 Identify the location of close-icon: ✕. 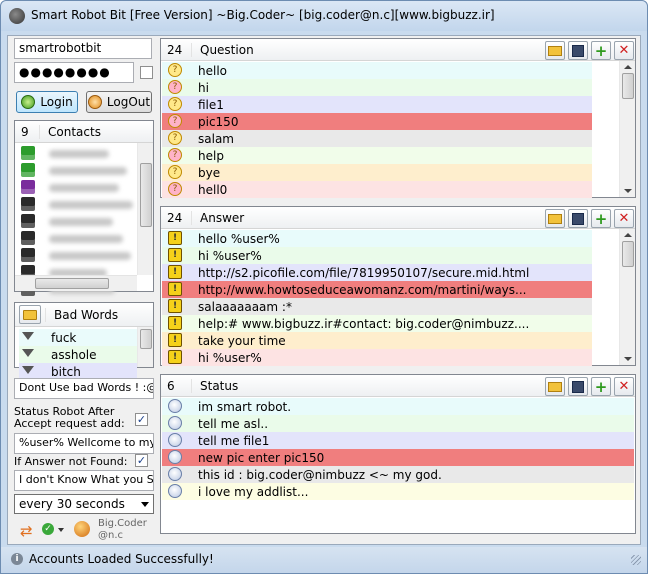
(624, 218).